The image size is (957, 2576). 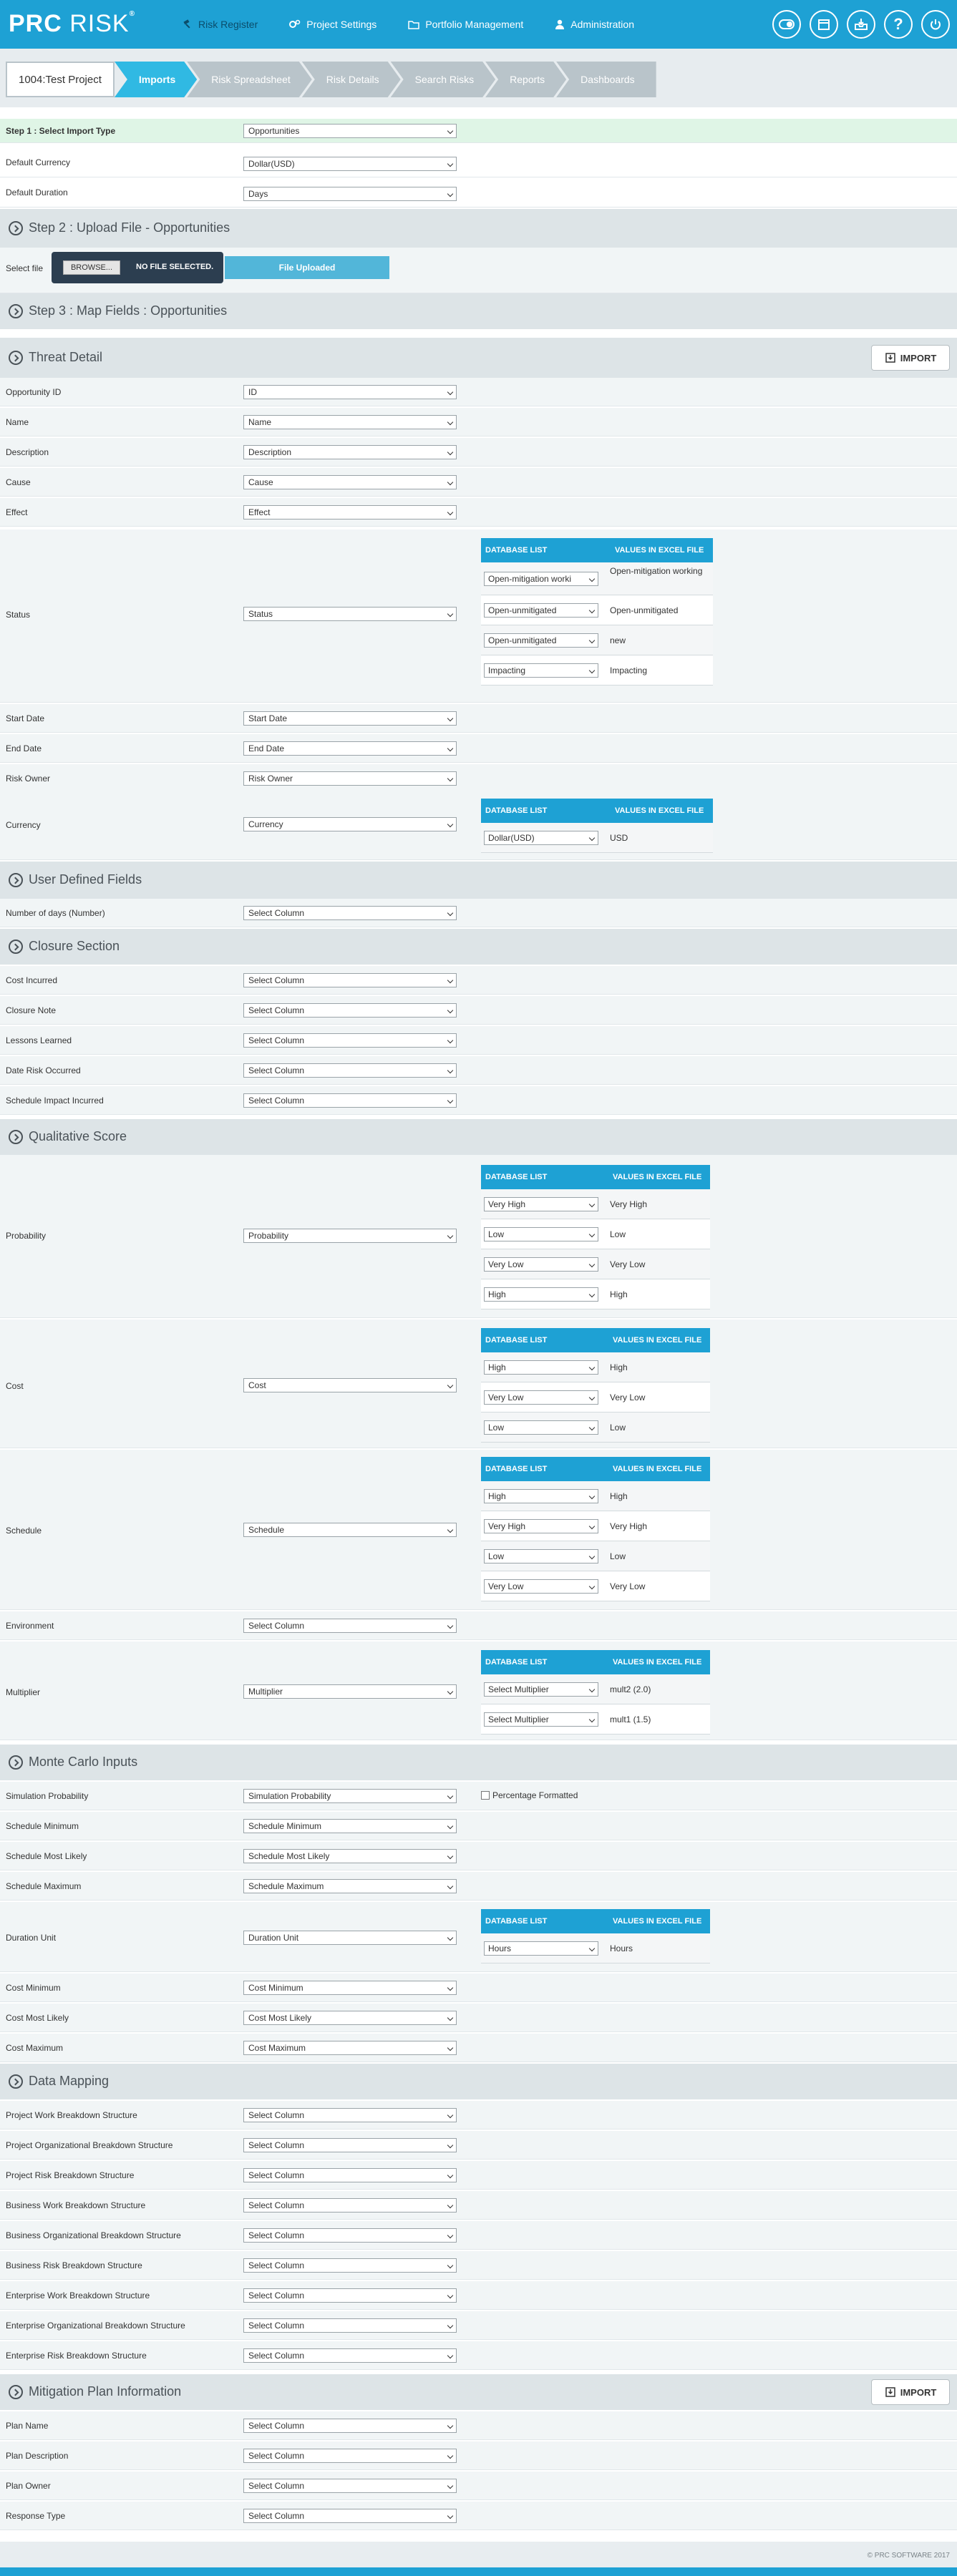 I want to click on field-select: Name, so click(x=350, y=422).